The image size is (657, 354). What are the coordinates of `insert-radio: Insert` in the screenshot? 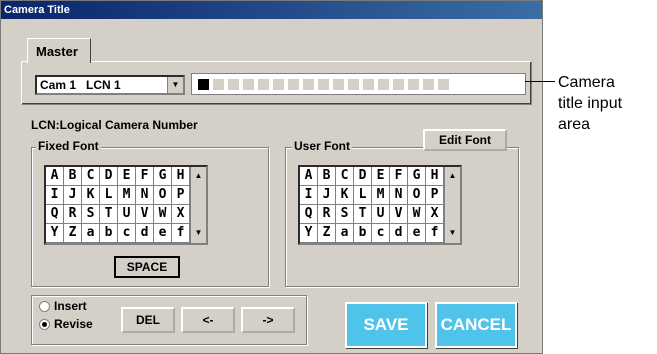 It's located at (63, 306).